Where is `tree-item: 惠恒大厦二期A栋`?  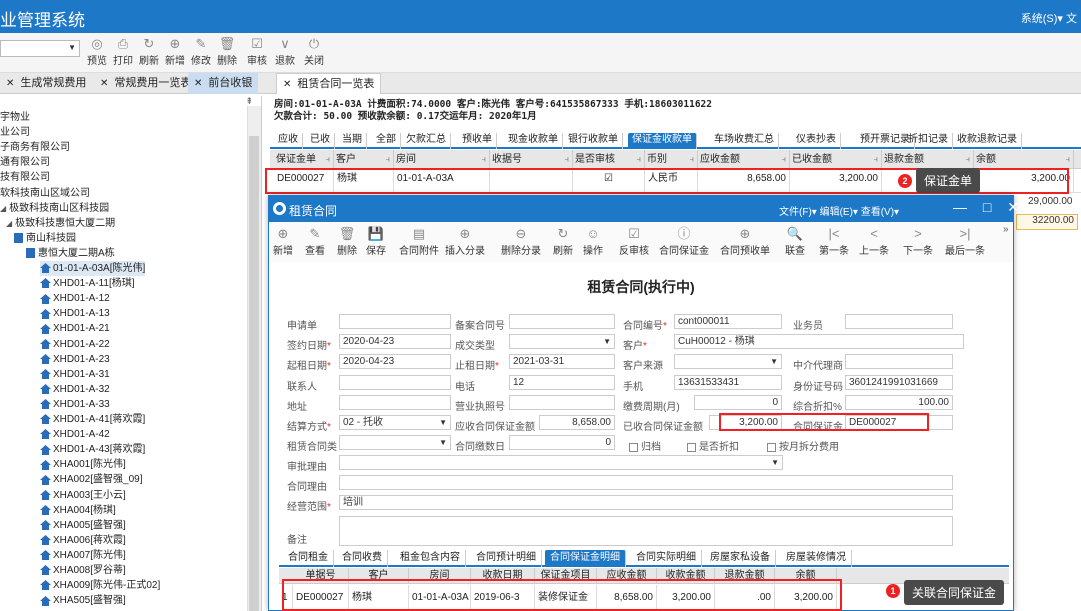 tree-item: 惠恒大厦二期A栋 is located at coordinates (70, 253).